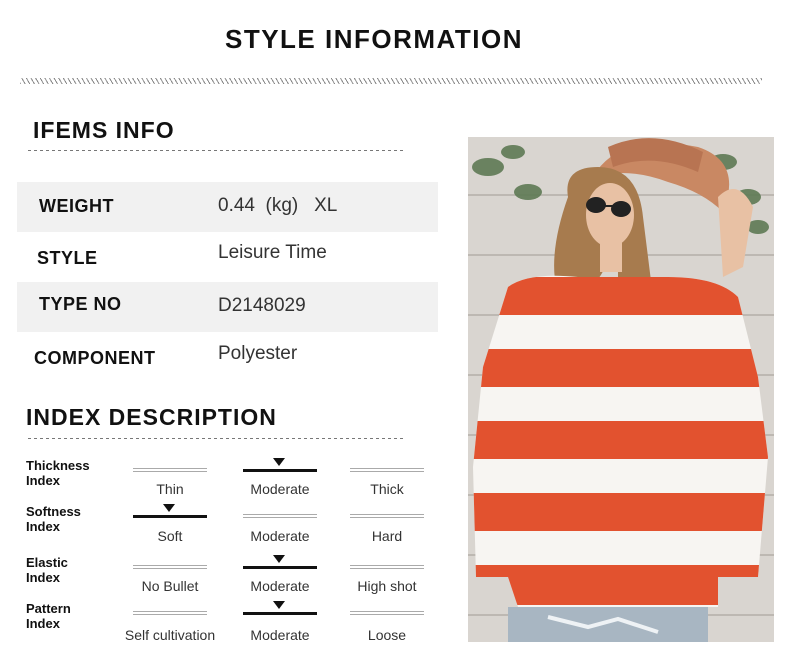 The width and height of the screenshot is (790, 664). Describe the element at coordinates (391, 81) in the screenshot. I see `hatch-divider` at that location.